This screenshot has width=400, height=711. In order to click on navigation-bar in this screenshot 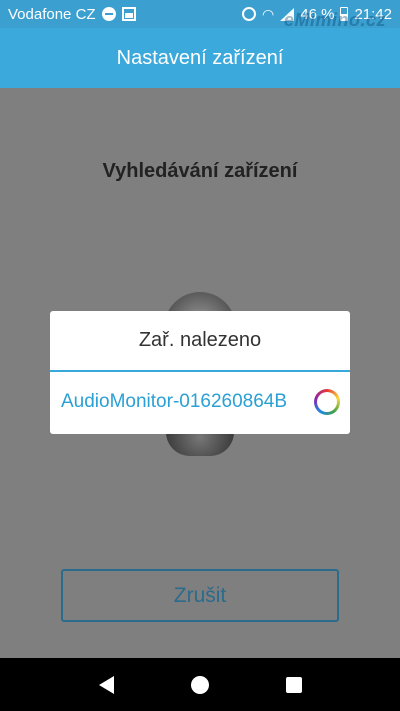, I will do `click(200, 684)`.